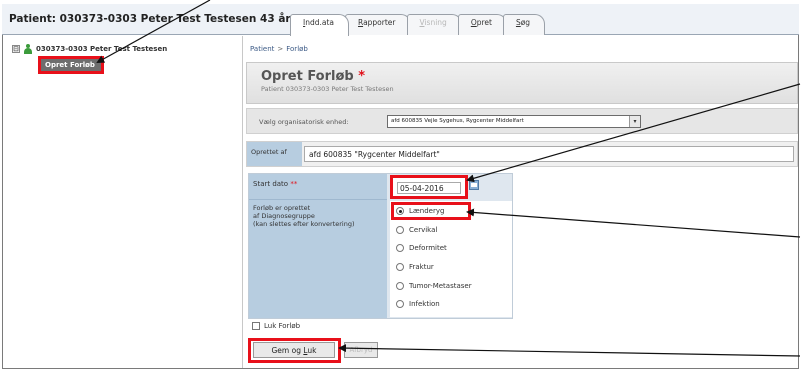 The image size is (801, 369). I want to click on radio-checked-icon, so click(400, 211).